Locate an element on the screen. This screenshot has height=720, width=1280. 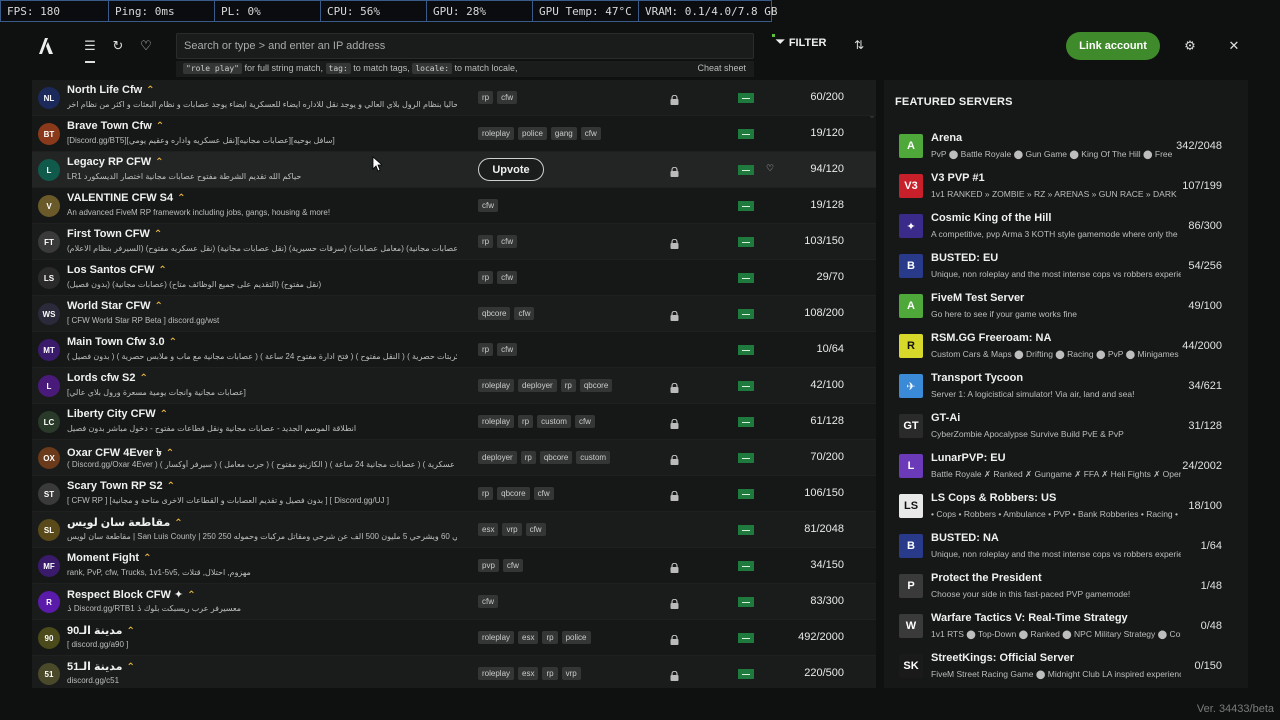
server-icon: FT is located at coordinates (49, 242).